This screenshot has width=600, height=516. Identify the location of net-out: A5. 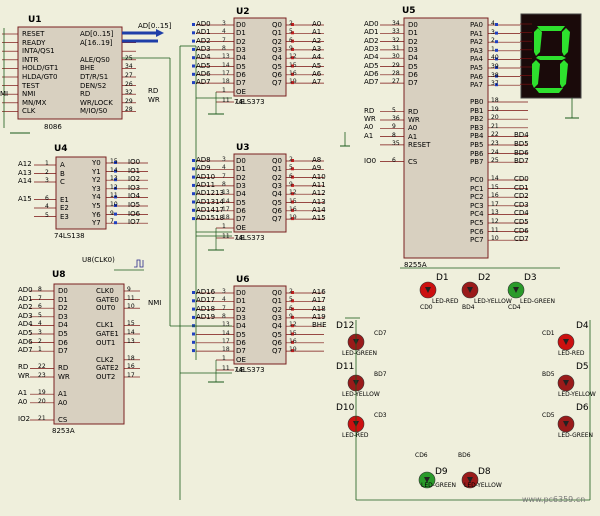
(317, 65).